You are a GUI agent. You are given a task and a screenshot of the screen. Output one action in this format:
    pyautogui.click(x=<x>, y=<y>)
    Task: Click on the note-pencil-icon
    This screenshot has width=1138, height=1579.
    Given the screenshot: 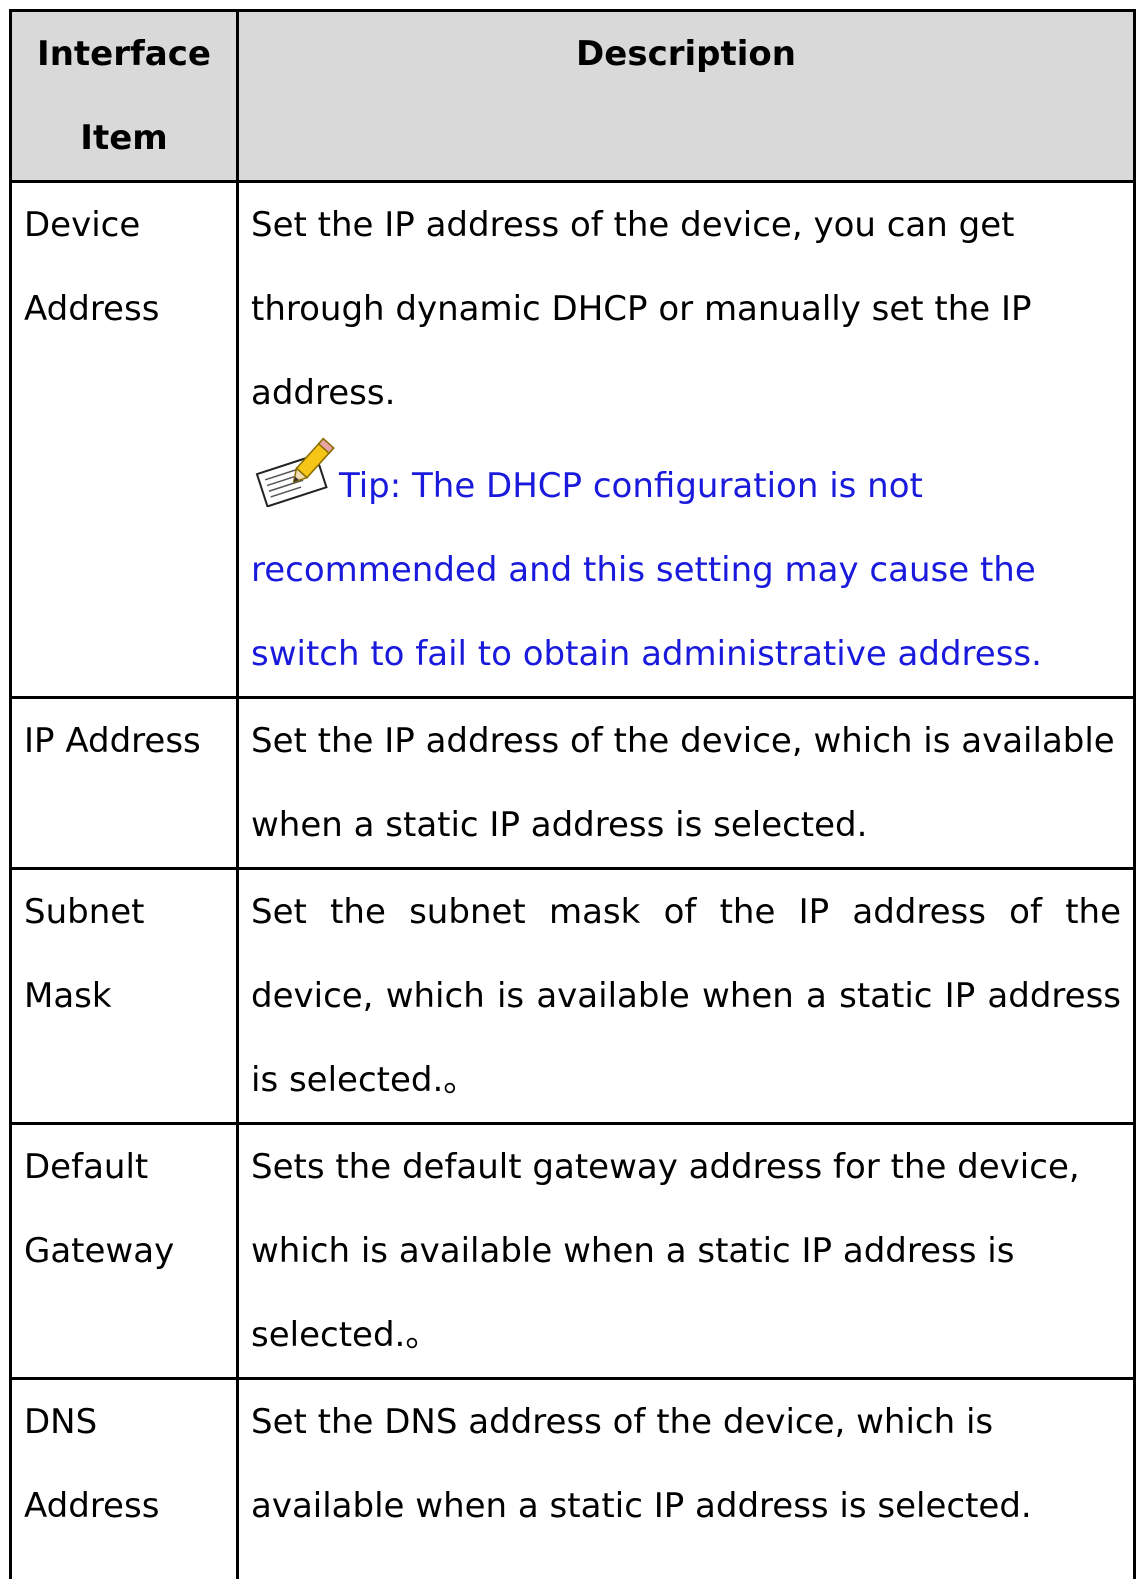 What is the action you would take?
    pyautogui.click(x=295, y=471)
    